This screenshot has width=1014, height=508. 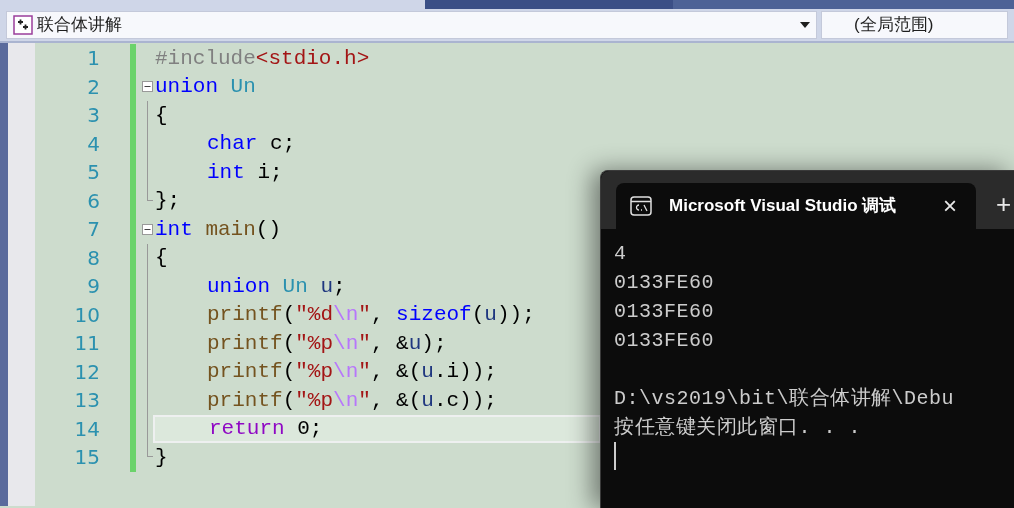 What do you see at coordinates (620, 253) in the screenshot?
I see `console-output-line: 4` at bounding box center [620, 253].